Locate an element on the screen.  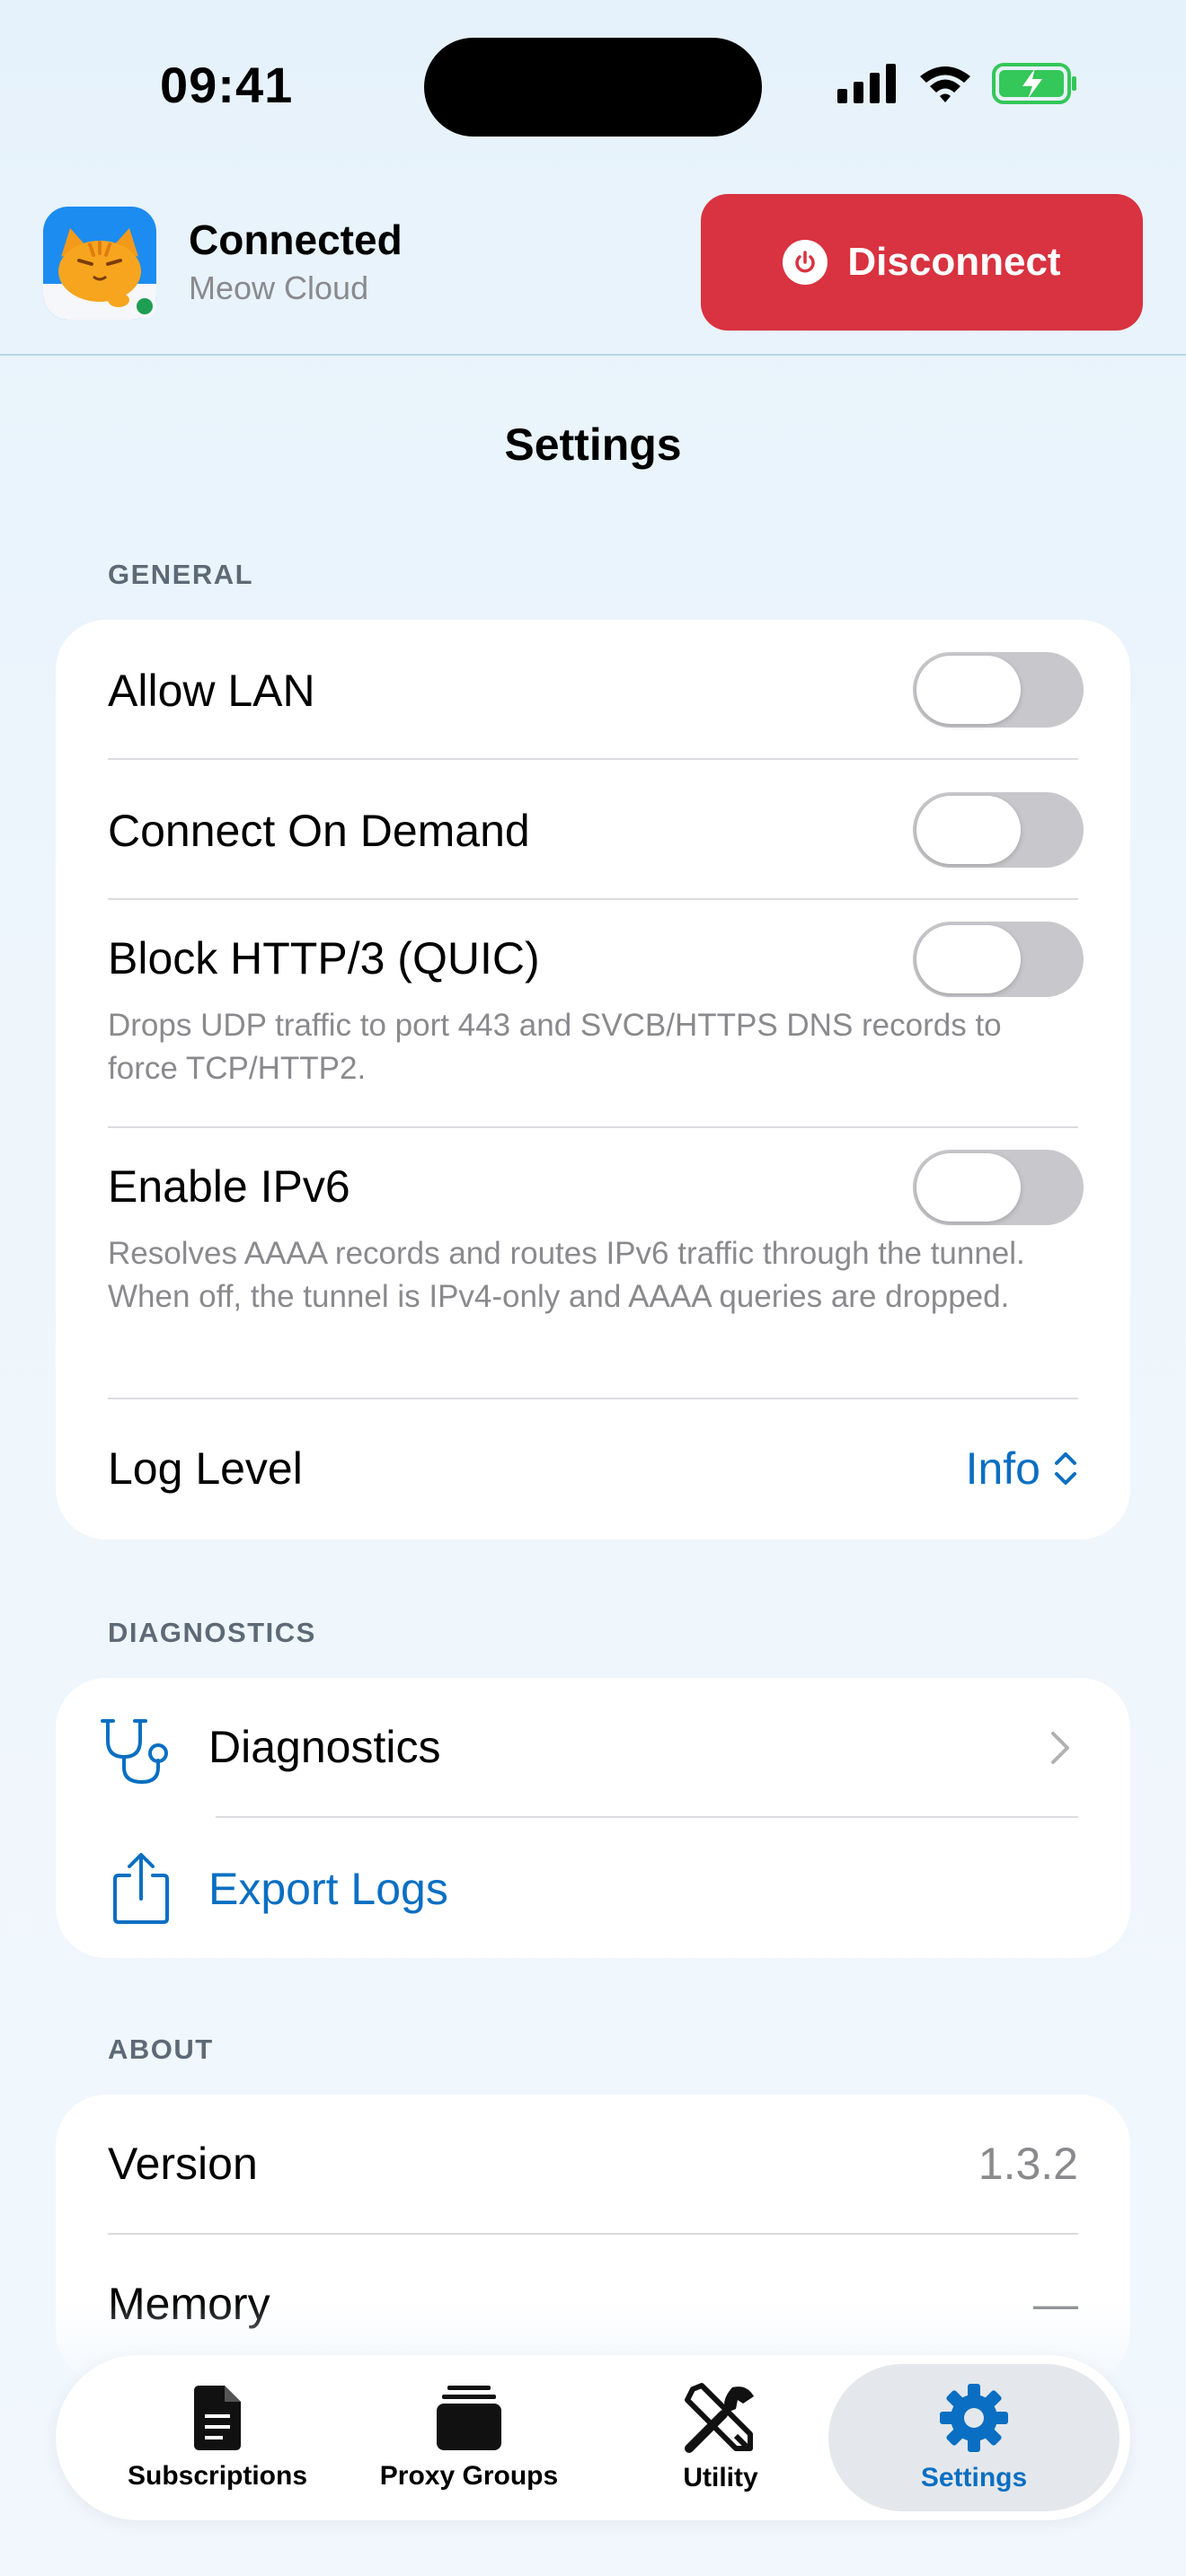
log-level-picker: Info is located at coordinates (1022, 1468).